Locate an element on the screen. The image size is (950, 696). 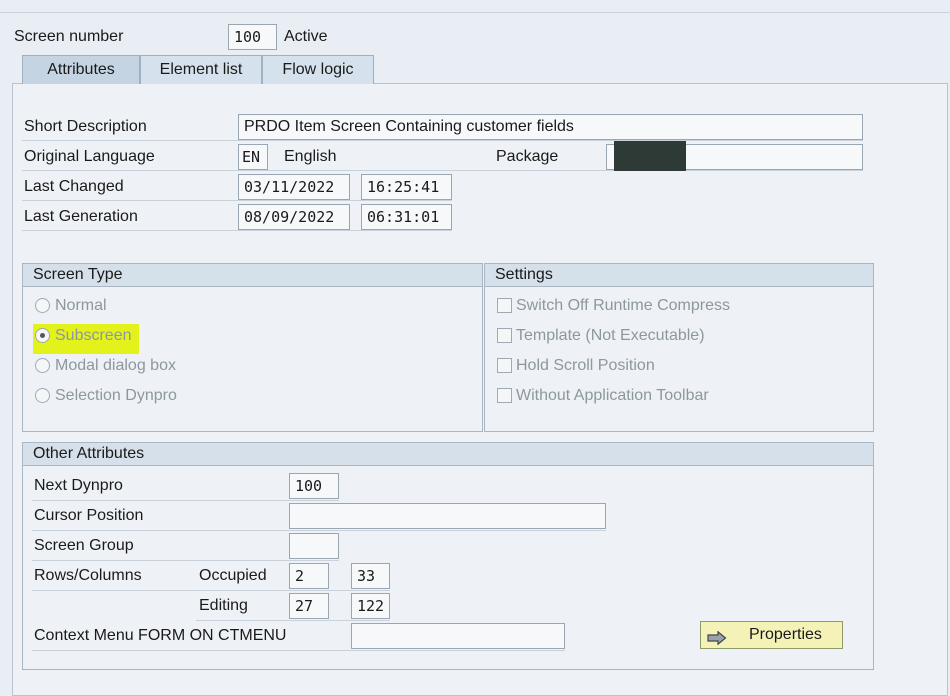
occupied-columns-field: 33 is located at coordinates (370, 576).